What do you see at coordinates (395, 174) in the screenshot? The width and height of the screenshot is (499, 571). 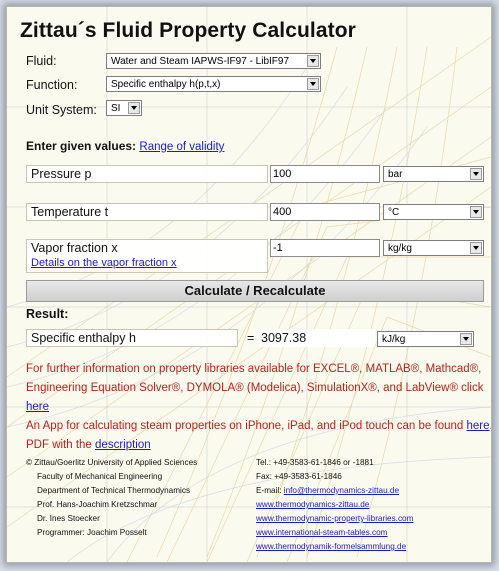 I see `pressure-unit-value: bar` at bounding box center [395, 174].